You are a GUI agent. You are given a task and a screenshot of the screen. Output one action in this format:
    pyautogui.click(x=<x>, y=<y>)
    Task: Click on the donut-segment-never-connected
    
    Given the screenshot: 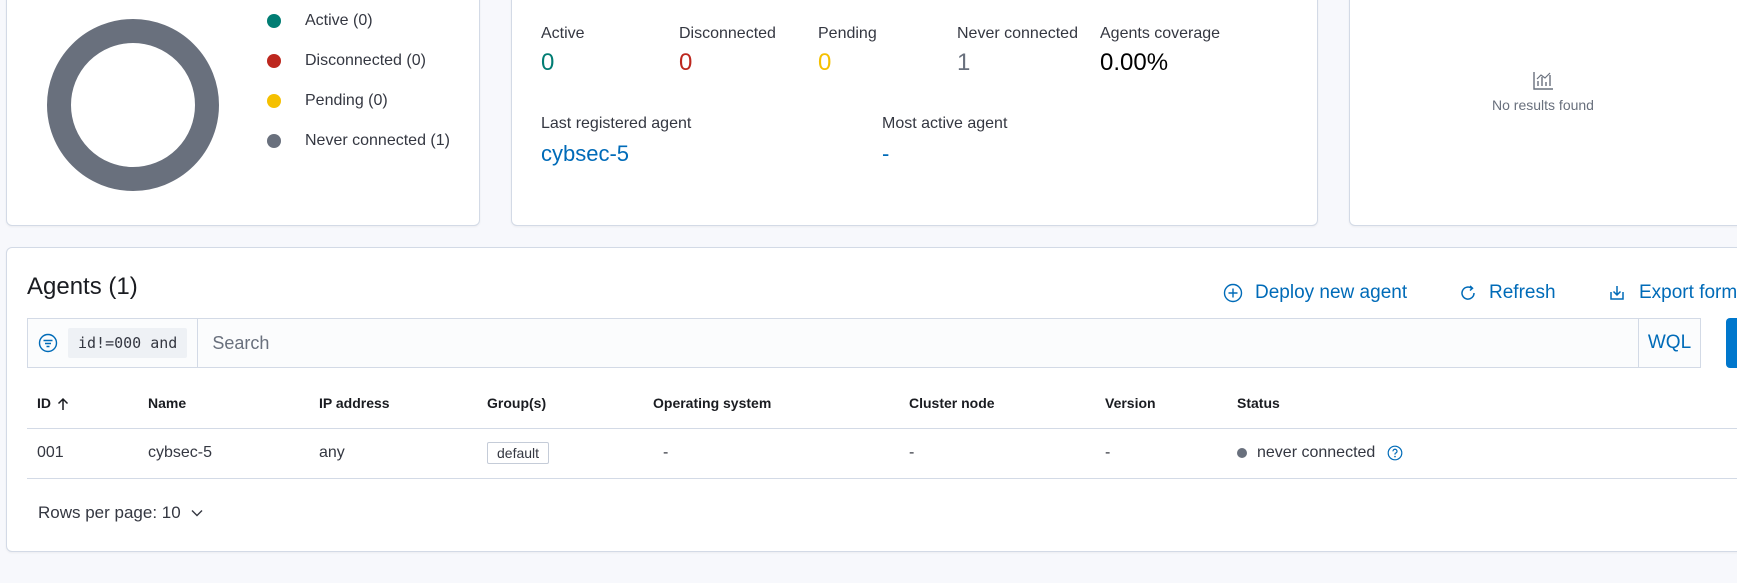 What is the action you would take?
    pyautogui.click(x=133, y=105)
    